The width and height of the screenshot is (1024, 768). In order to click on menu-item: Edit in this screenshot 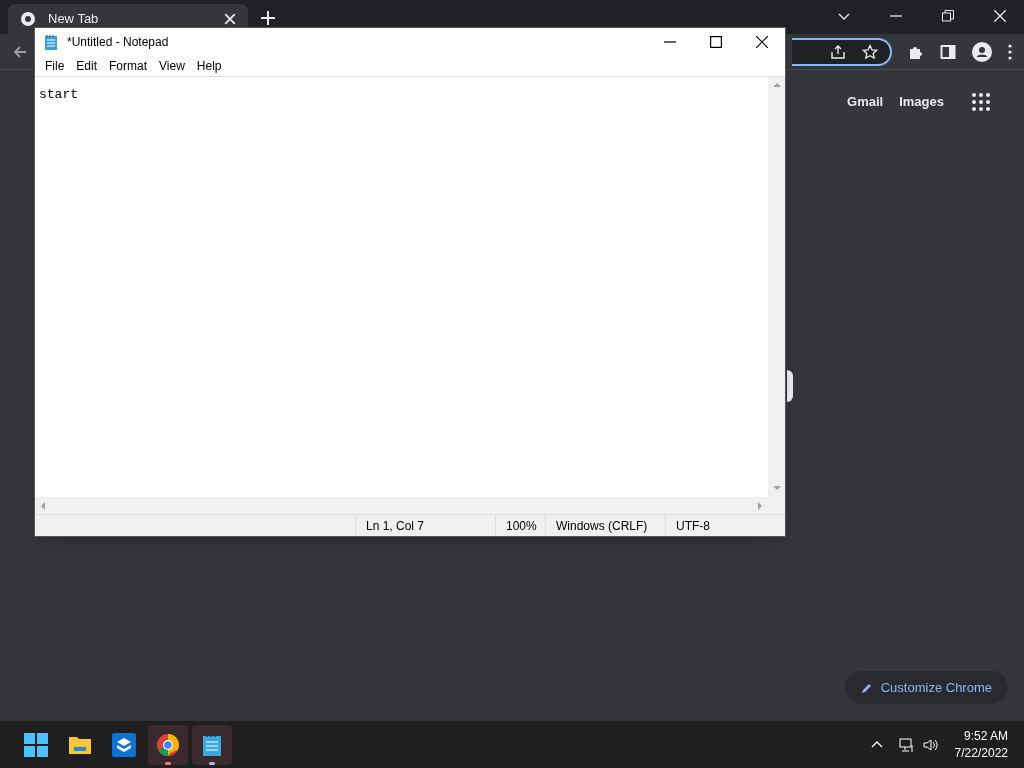, I will do `click(87, 66)`.